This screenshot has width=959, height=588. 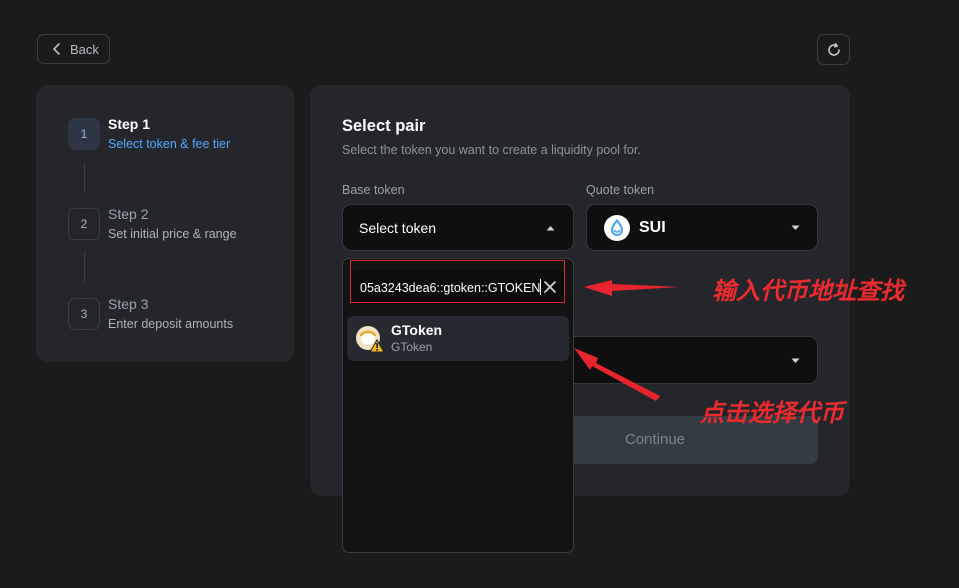 What do you see at coordinates (808, 291) in the screenshot?
I see `annotation-search-note: 输入代币地址查找` at bounding box center [808, 291].